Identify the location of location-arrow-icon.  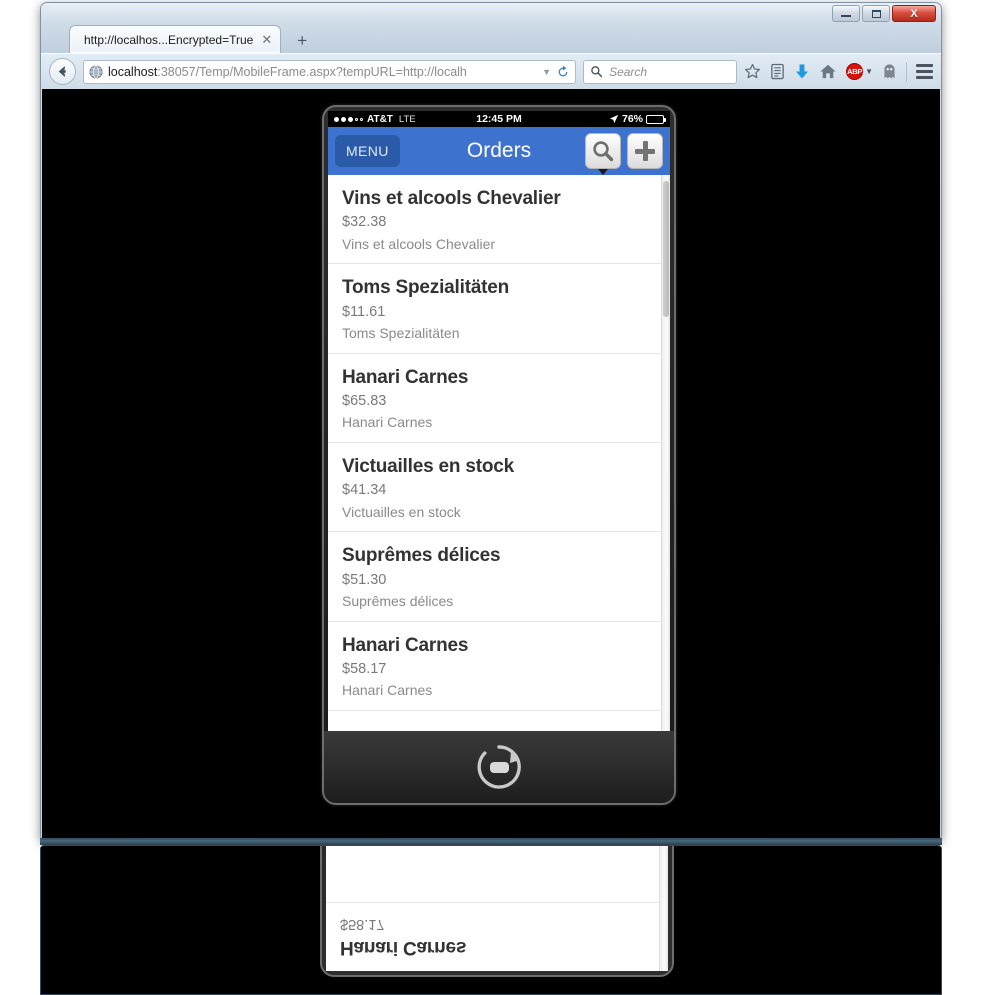
(614, 119).